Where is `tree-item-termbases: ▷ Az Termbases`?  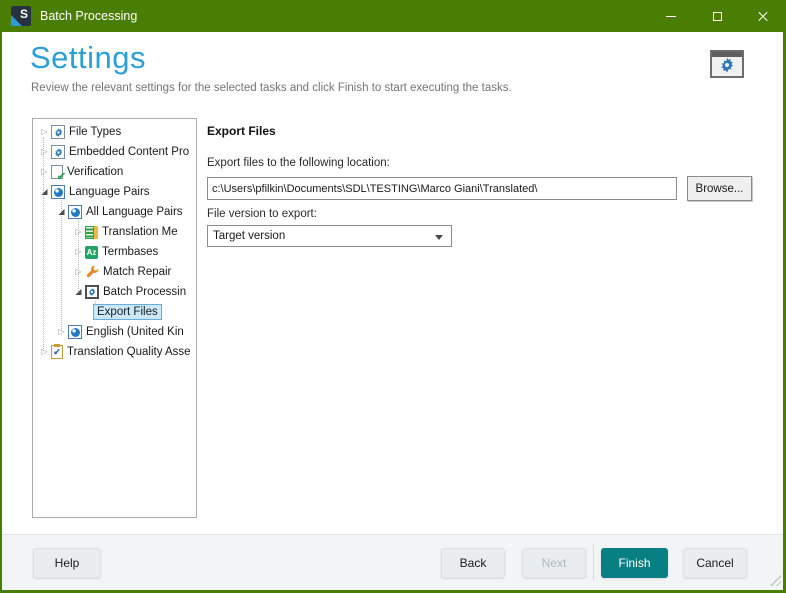
tree-item-termbases: ▷ Az Termbases is located at coordinates (114, 252).